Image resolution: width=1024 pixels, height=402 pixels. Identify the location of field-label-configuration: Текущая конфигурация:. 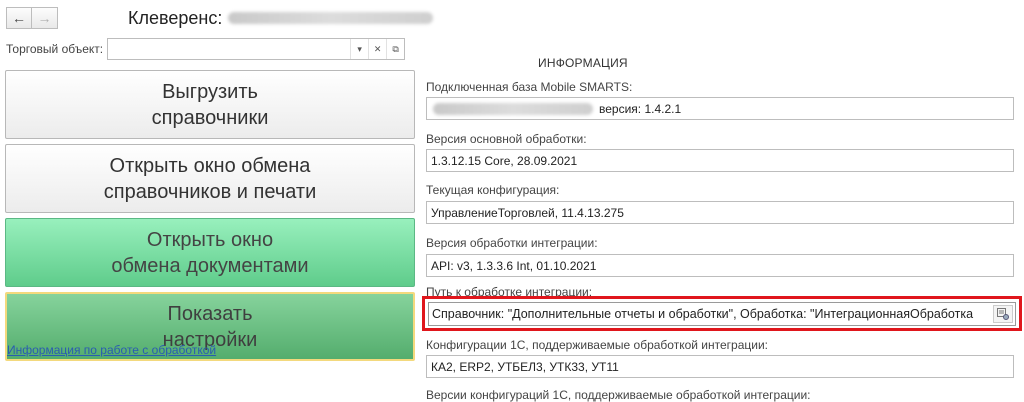
(493, 190).